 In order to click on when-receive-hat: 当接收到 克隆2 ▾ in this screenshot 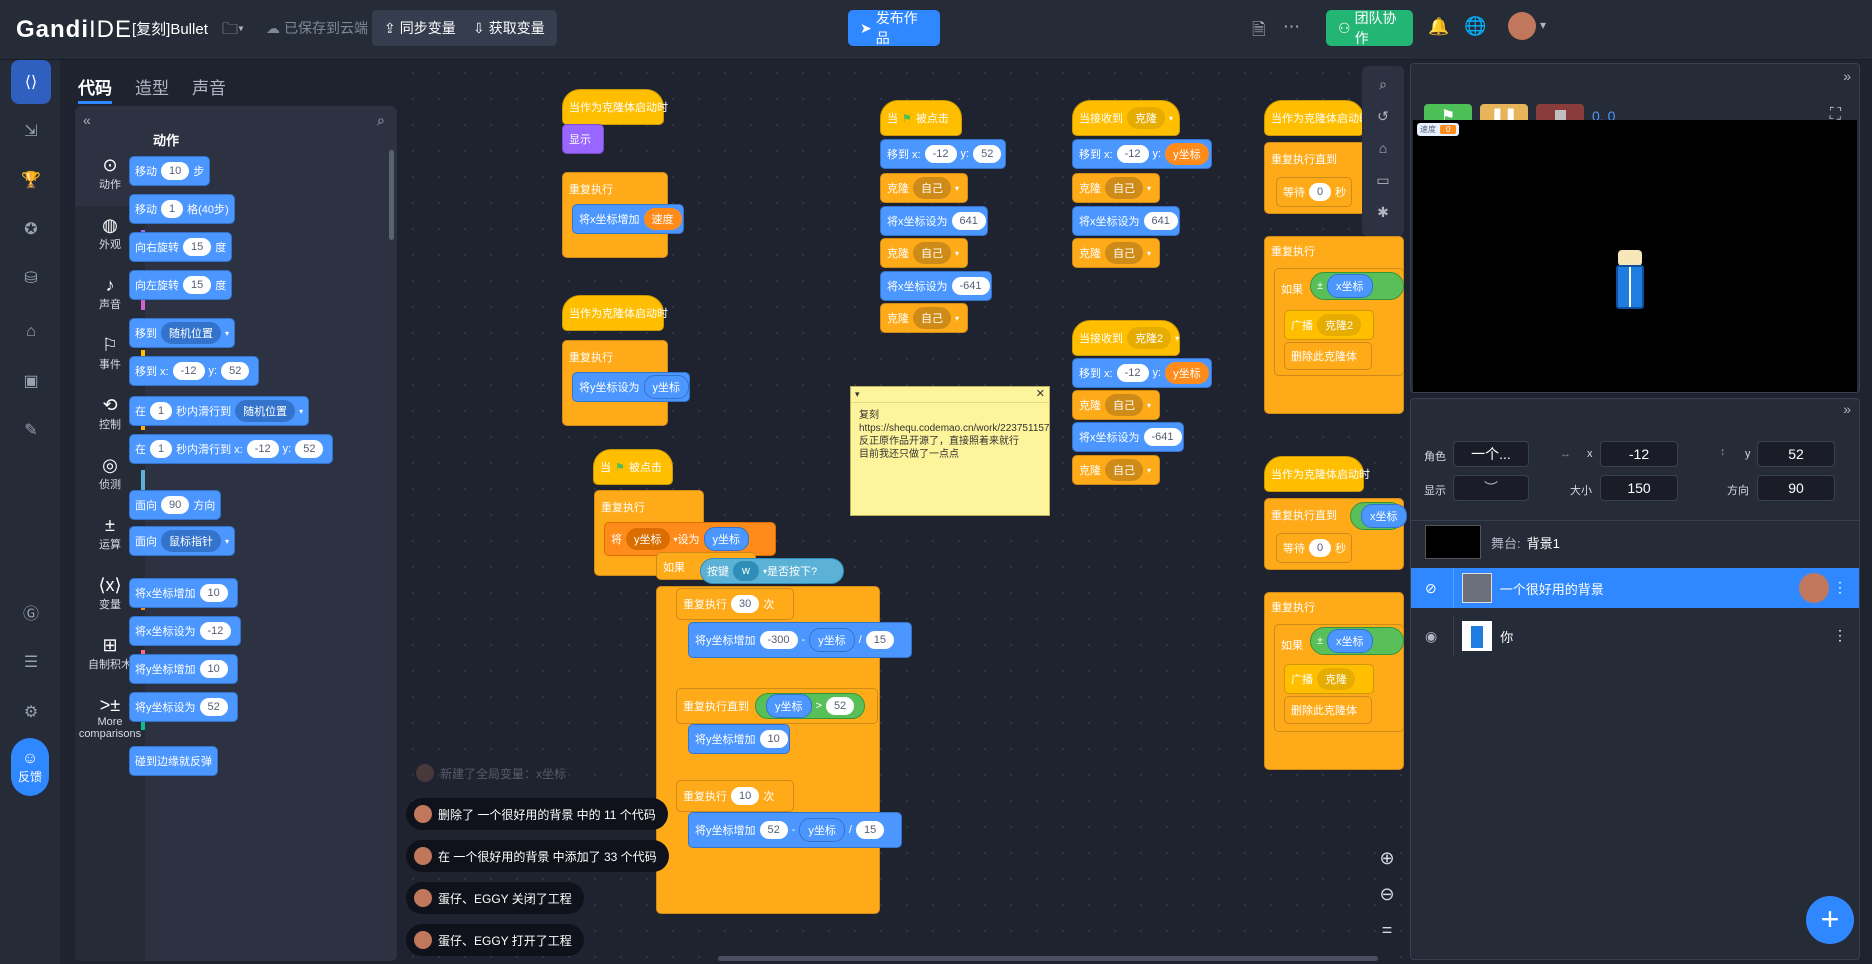, I will do `click(1126, 338)`.